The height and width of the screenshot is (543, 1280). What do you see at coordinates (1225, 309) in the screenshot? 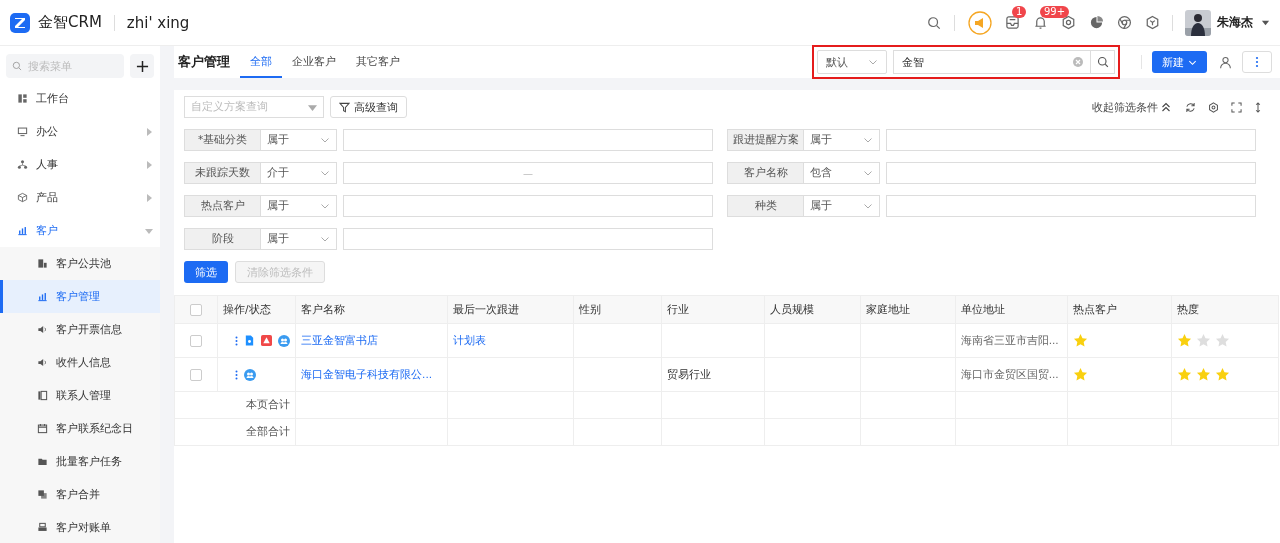
I see `column-header: 热度` at bounding box center [1225, 309].